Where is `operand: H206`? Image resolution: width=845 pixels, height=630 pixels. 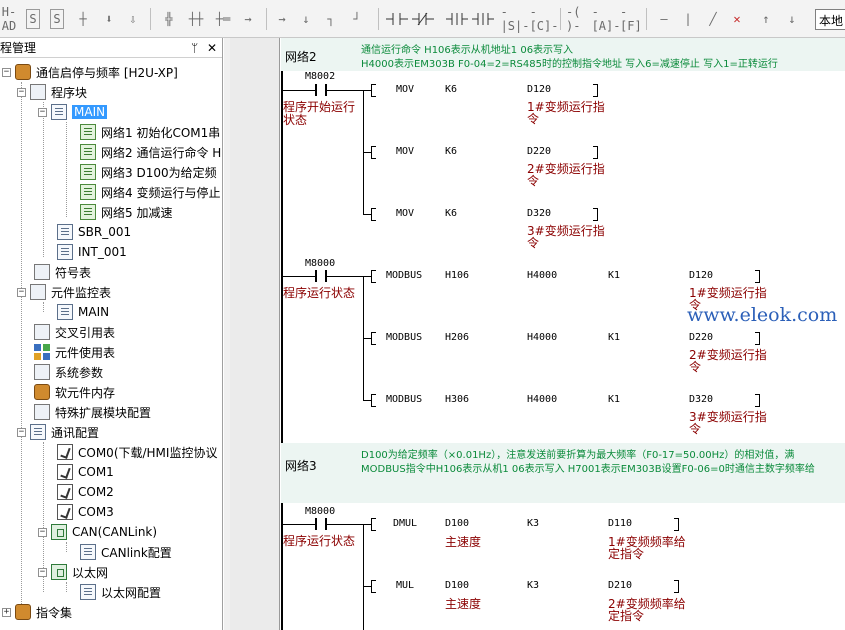 operand: H206 is located at coordinates (457, 337).